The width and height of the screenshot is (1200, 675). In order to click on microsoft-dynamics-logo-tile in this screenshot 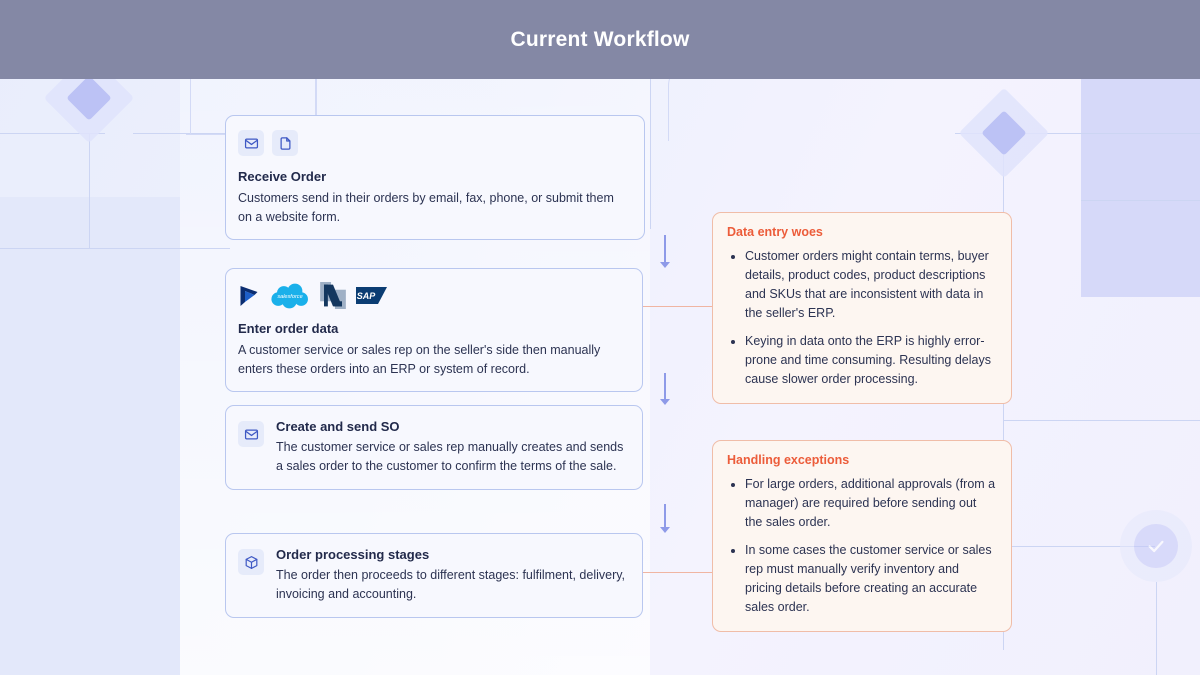, I will do `click(249, 296)`.